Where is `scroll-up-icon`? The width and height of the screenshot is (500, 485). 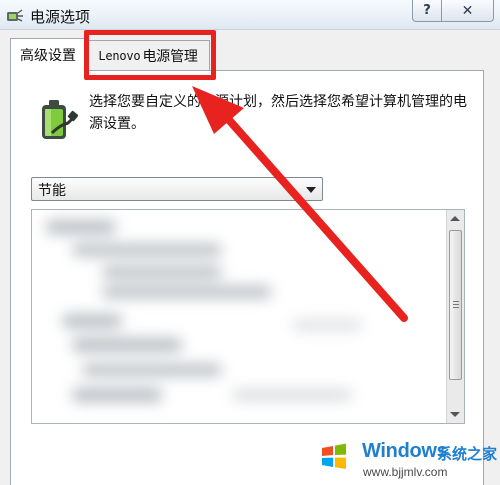
scroll-up-icon is located at coordinates (455, 218).